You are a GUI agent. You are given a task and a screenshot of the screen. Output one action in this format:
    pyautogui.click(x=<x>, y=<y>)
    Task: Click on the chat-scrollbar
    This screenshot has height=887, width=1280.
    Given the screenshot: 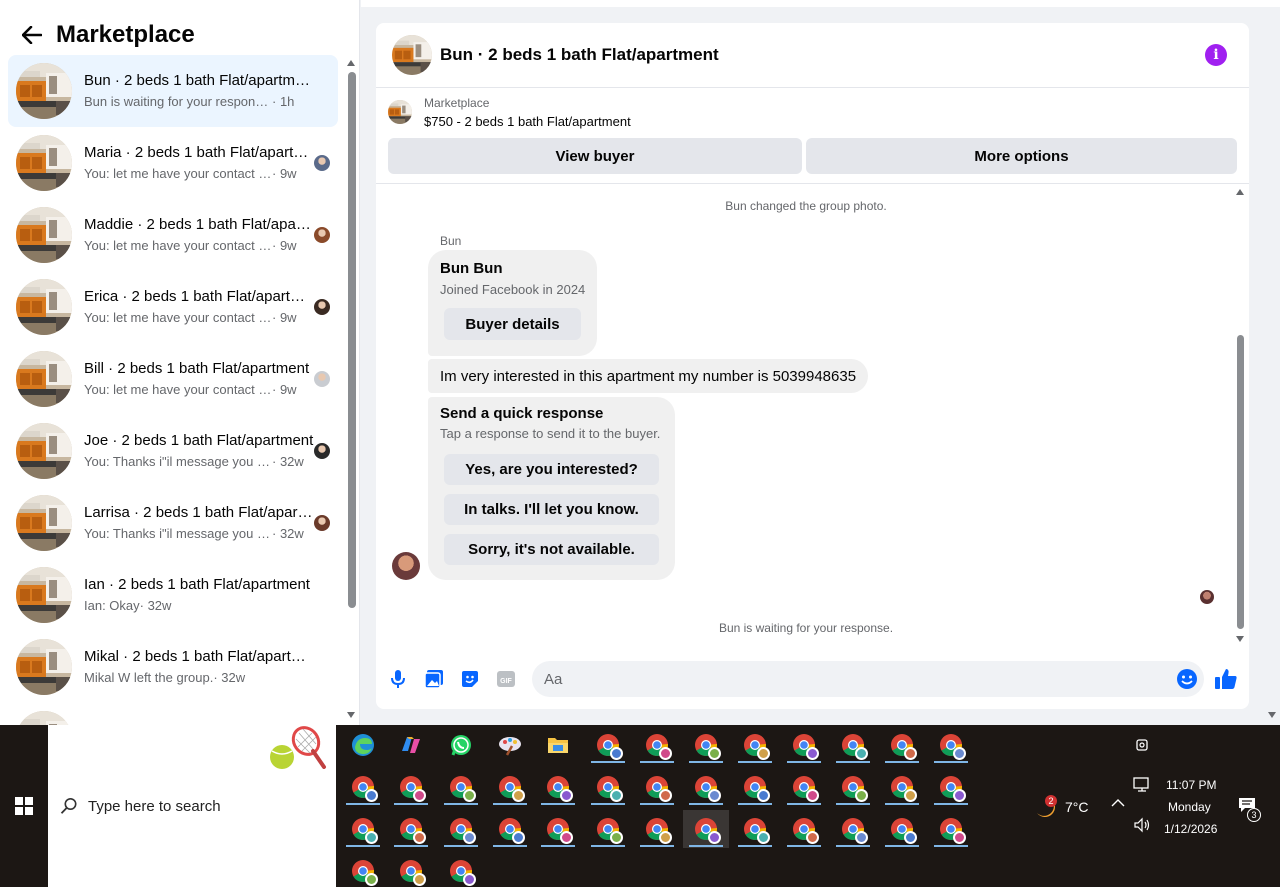 What is the action you would take?
    pyautogui.click(x=1241, y=415)
    